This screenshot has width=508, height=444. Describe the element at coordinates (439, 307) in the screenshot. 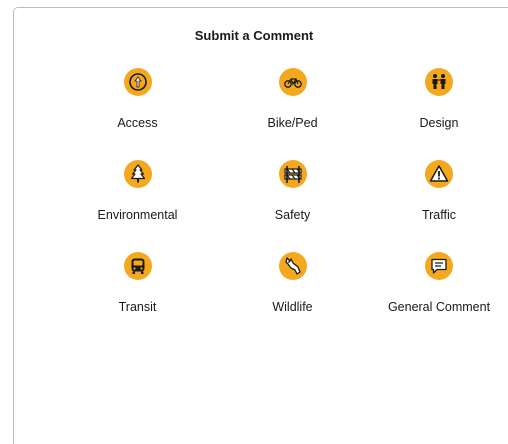

I see `category-label: General Comment` at that location.